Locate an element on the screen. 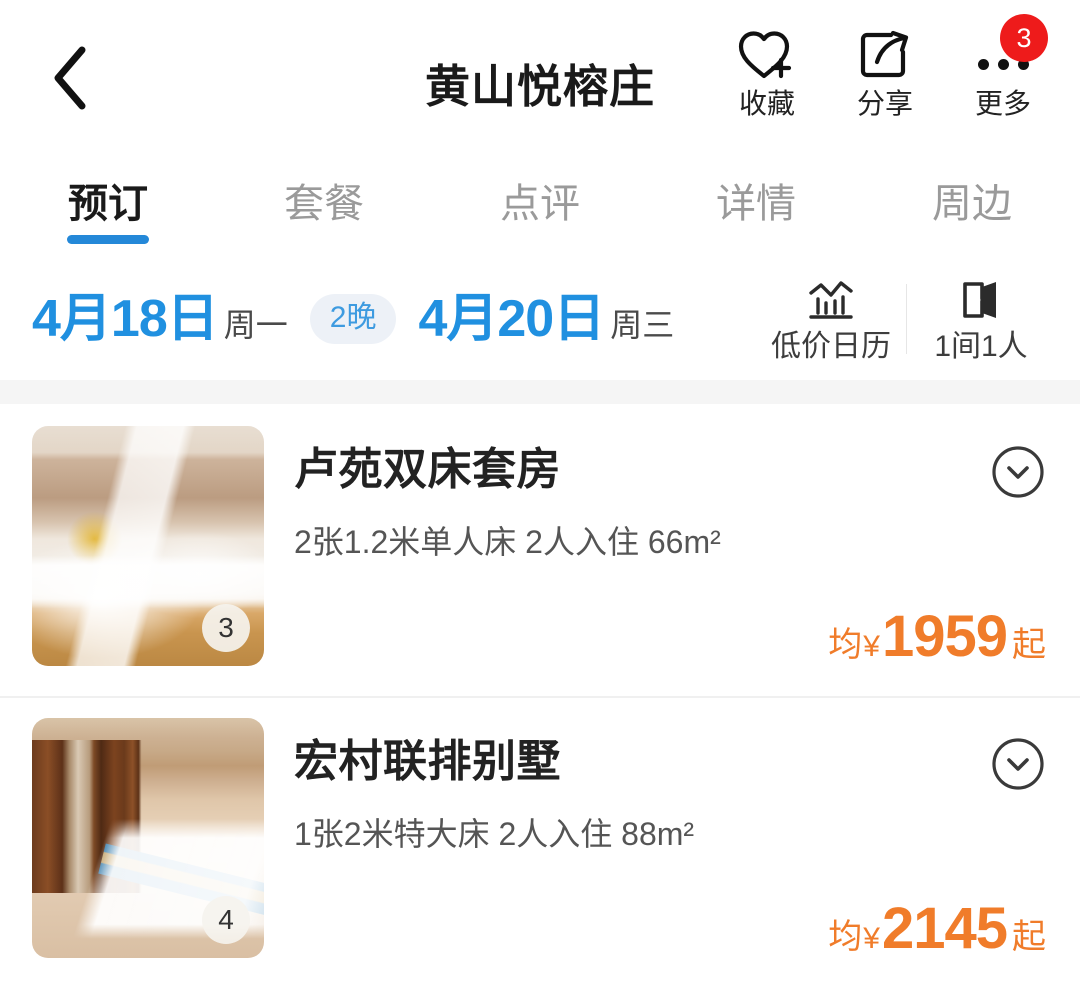  favorite-button: 收藏 is located at coordinates (767, 73).